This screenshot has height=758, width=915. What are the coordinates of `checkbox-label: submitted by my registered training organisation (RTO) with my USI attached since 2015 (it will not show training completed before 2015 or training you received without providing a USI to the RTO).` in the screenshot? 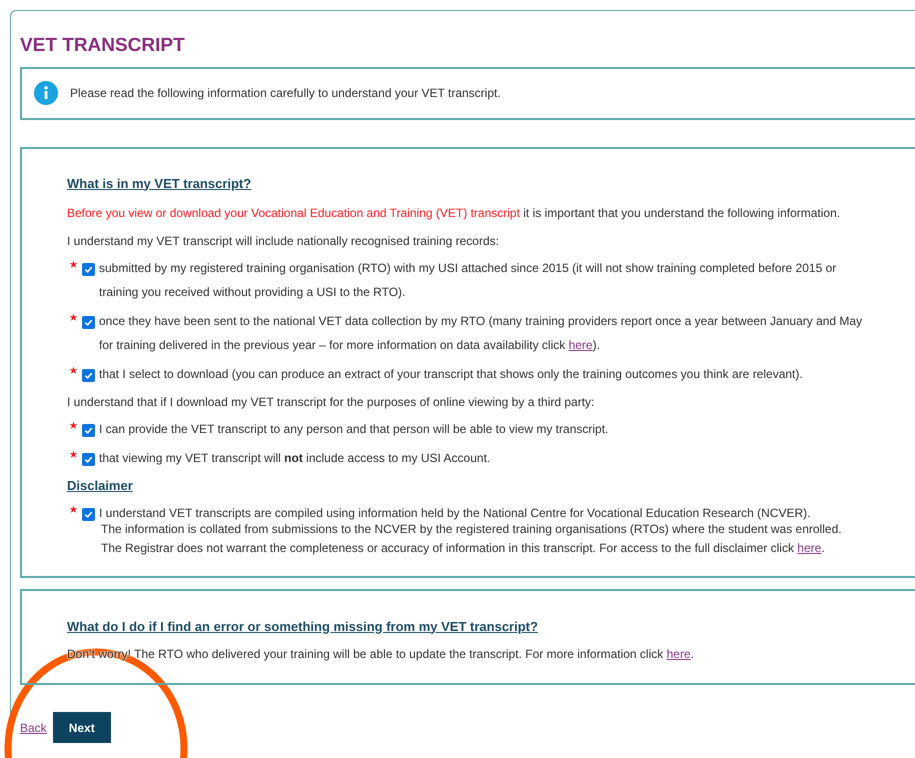 It's located at (468, 280).